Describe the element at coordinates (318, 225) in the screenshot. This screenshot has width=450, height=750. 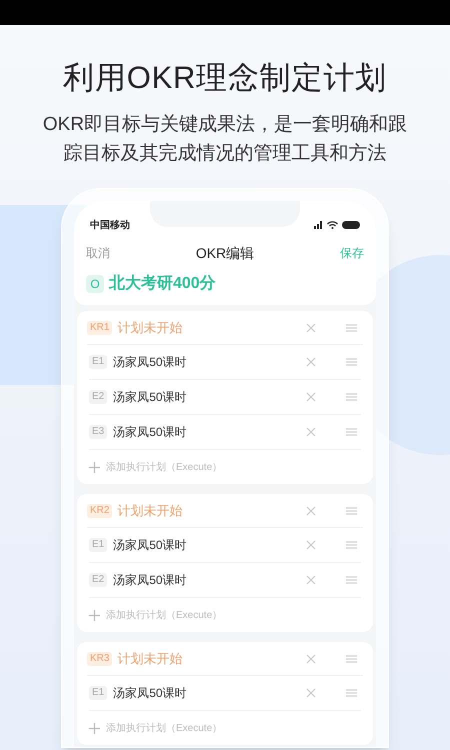
I see `signal-icon` at that location.